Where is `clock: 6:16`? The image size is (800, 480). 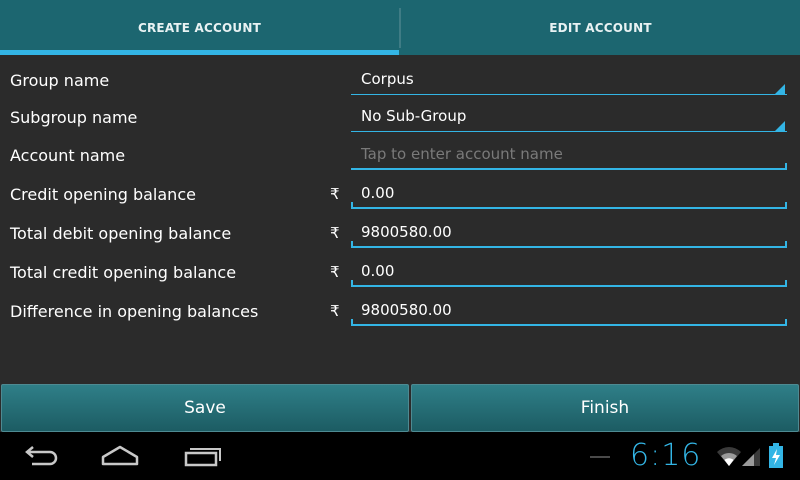 clock: 6:16 is located at coordinates (666, 455).